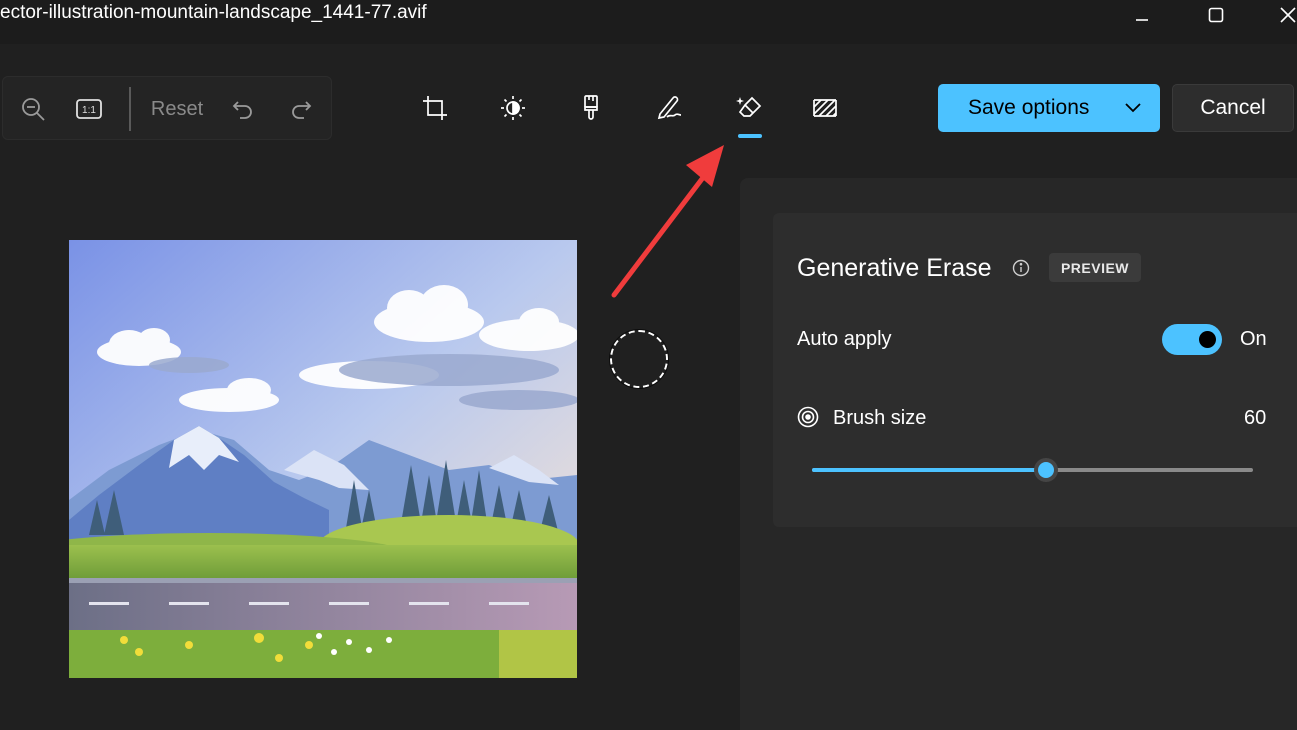  I want to click on auto-apply-toggle, so click(1192, 339).